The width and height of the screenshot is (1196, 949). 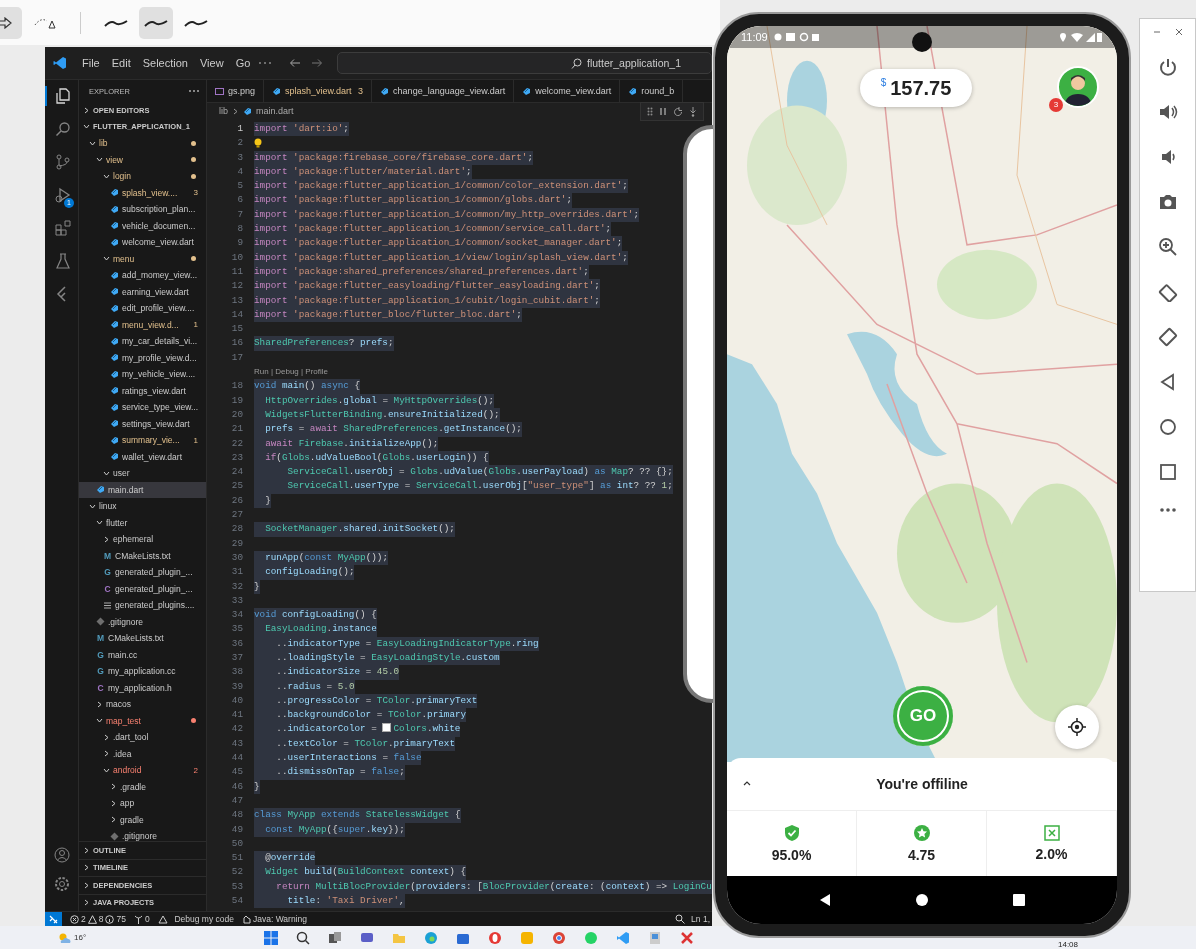 I want to click on search-icon, so click(x=303, y=937).